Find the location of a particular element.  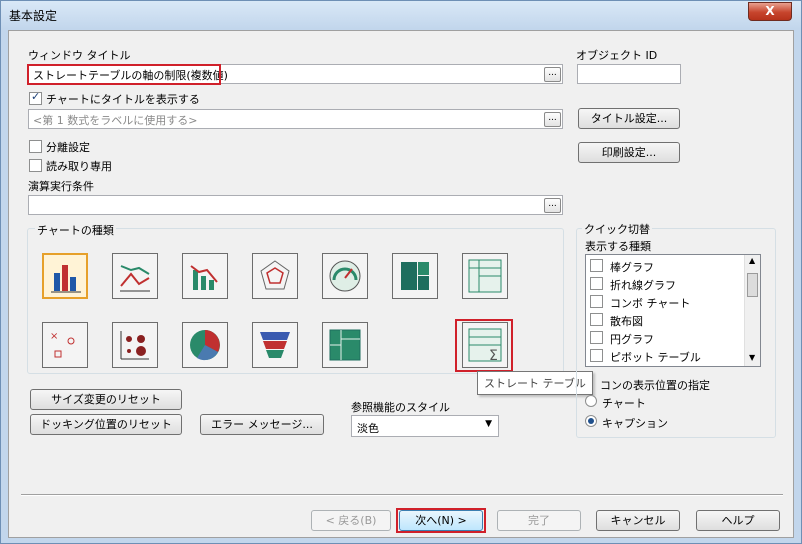

ref-style-select: 淡色 ▼ is located at coordinates (425, 426).